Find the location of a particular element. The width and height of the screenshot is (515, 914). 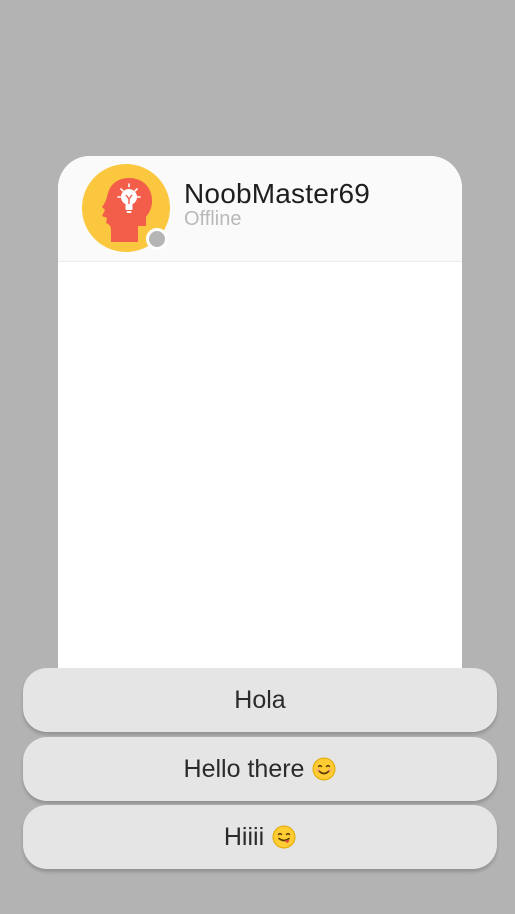

quick-reply-label: Hola is located at coordinates (260, 699).